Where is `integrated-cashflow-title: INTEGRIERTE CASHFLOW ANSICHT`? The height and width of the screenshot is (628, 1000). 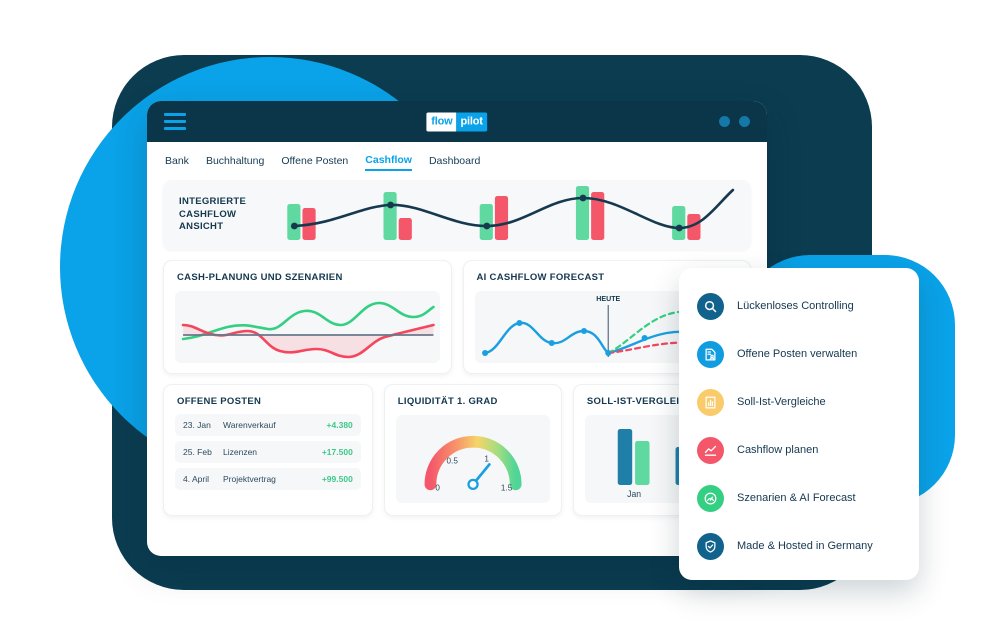 integrated-cashflow-title: INTEGRIERTE CASHFLOW ANSICHT is located at coordinates (222, 215).